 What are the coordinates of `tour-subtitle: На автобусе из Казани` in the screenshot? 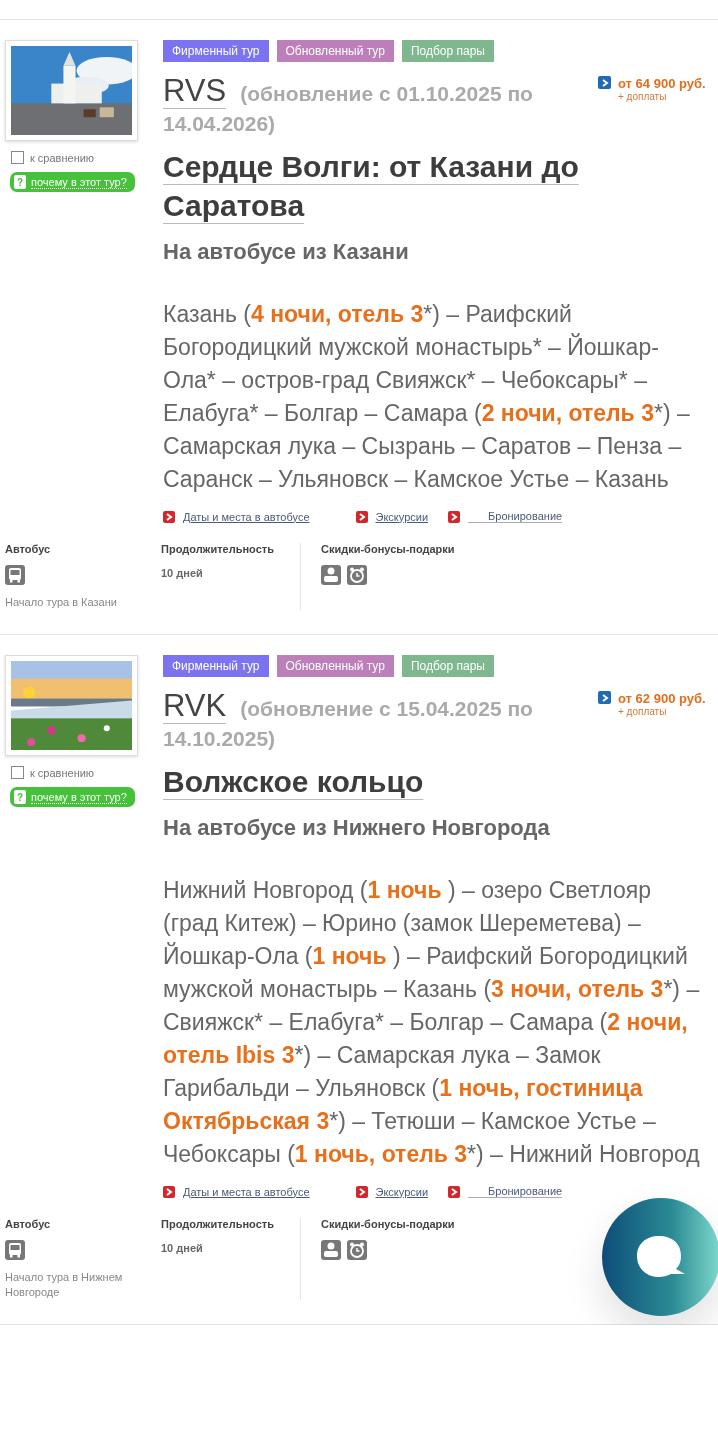 It's located at (286, 252).